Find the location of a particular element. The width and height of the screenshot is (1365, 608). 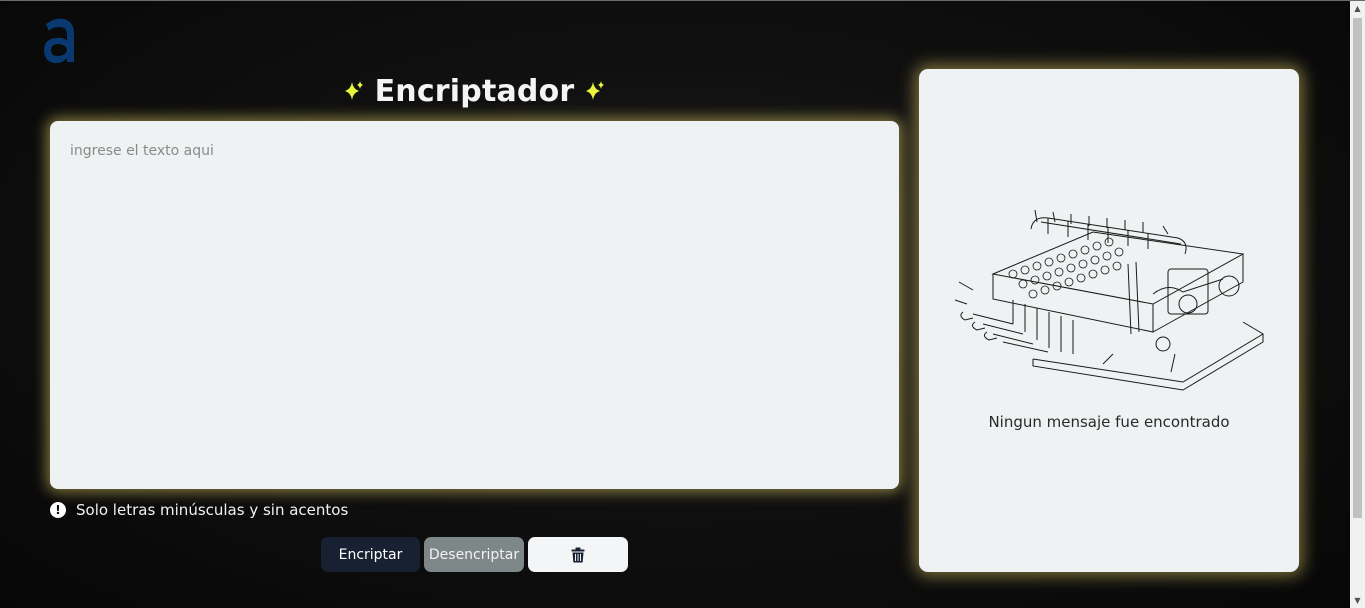

scroll-up-icon: ▲ is located at coordinates (1357, 8).